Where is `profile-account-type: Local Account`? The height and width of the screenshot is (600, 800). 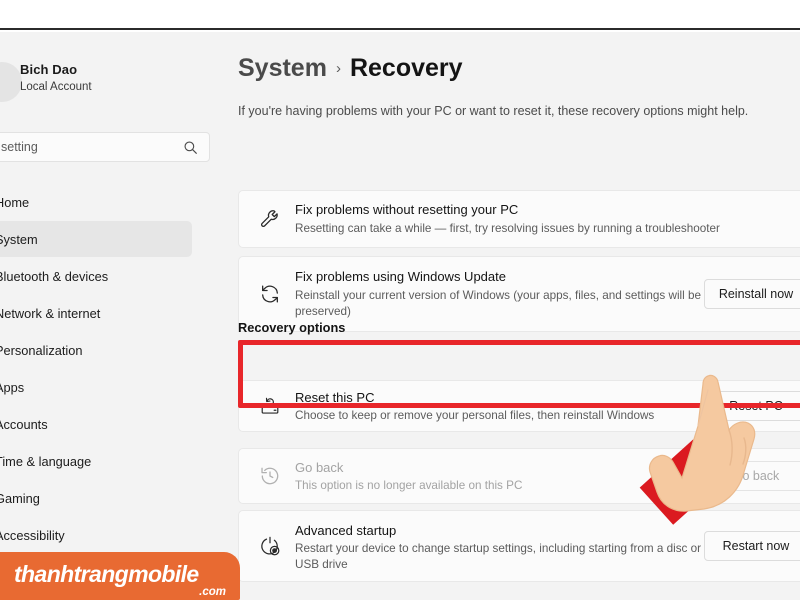
profile-account-type: Local Account is located at coordinates (56, 87).